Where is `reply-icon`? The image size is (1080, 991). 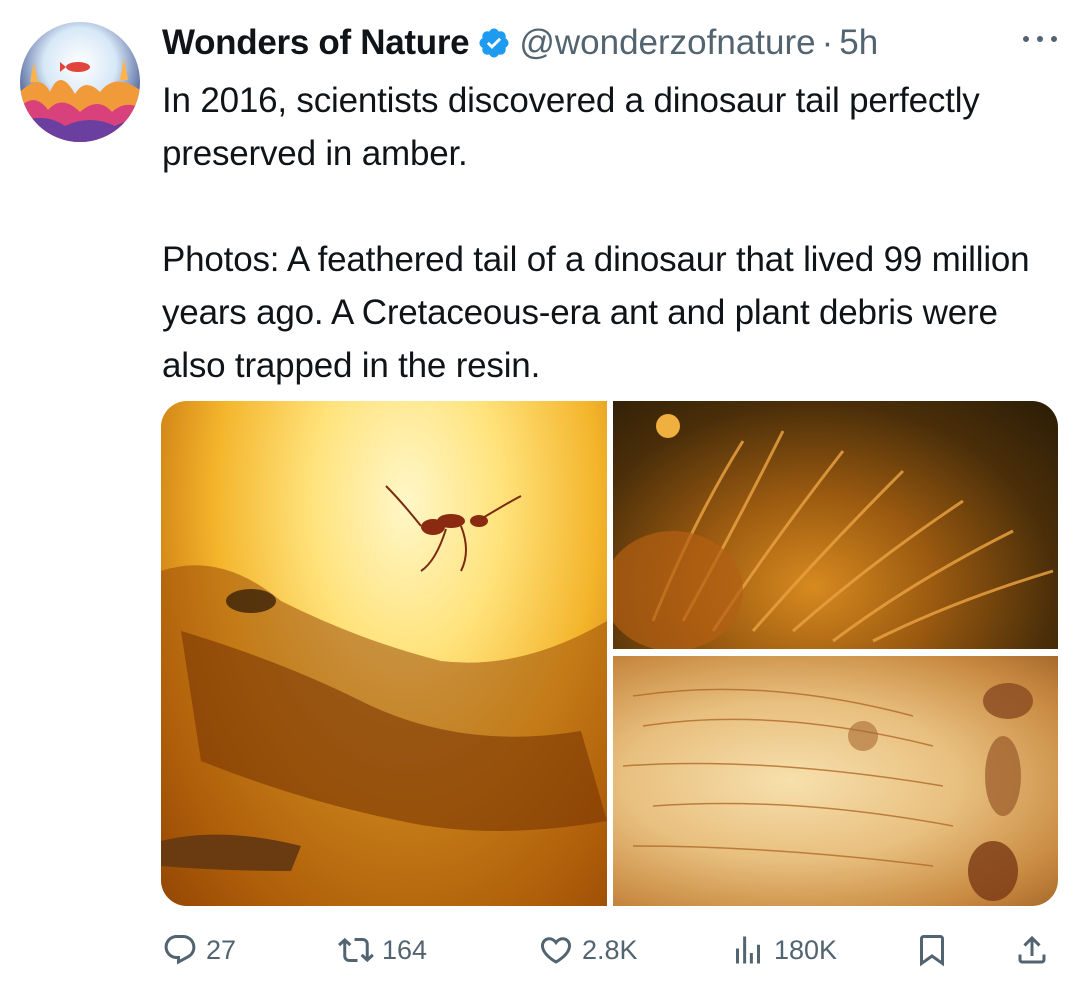
reply-icon is located at coordinates (180, 950).